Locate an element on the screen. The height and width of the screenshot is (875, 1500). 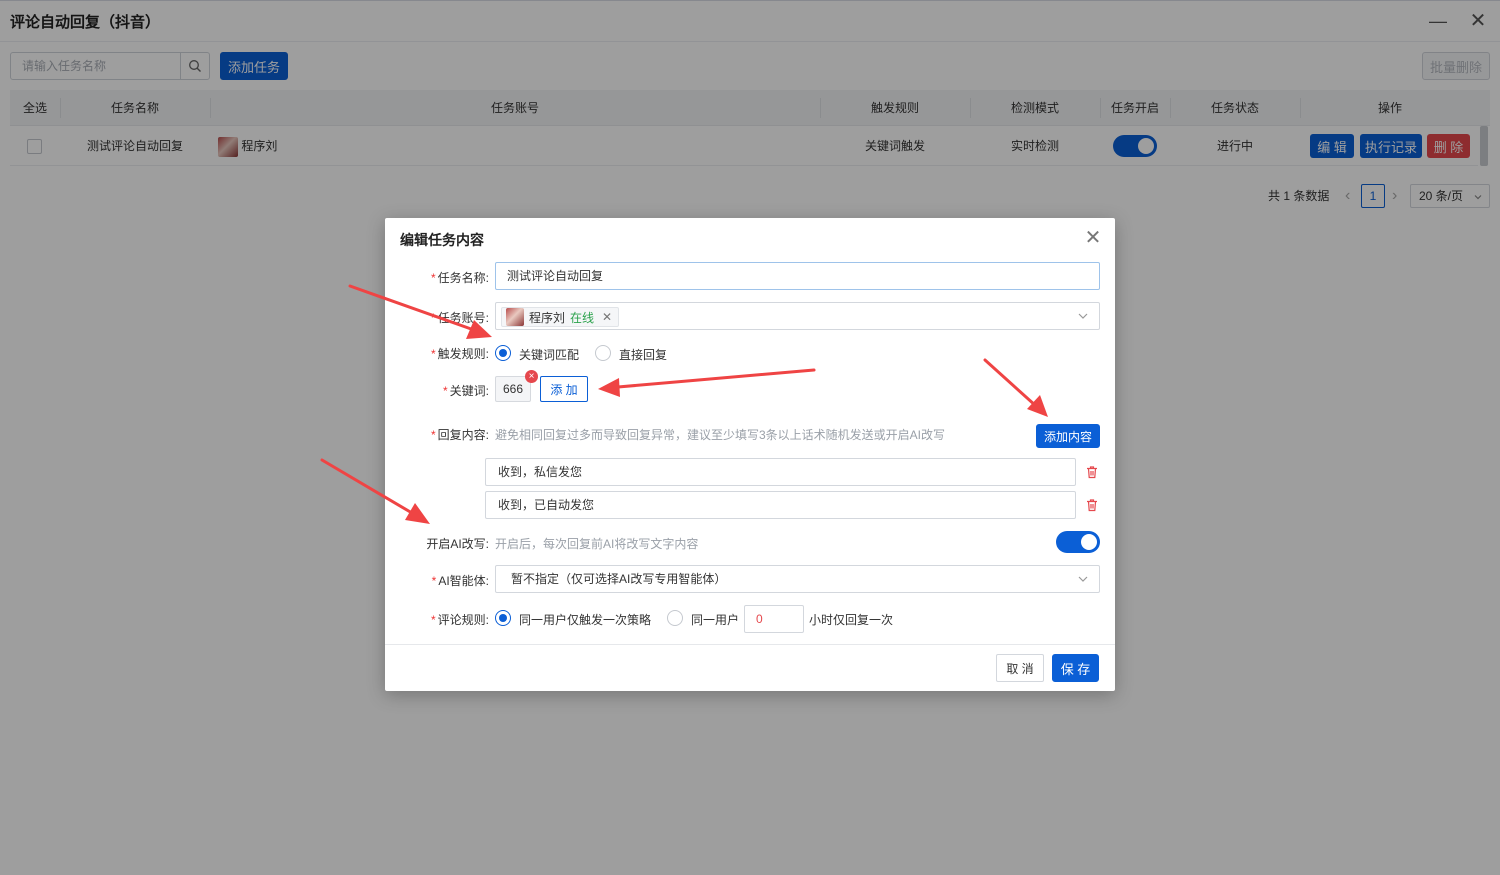
arrow-keyword-add is located at coordinates (716, 378).